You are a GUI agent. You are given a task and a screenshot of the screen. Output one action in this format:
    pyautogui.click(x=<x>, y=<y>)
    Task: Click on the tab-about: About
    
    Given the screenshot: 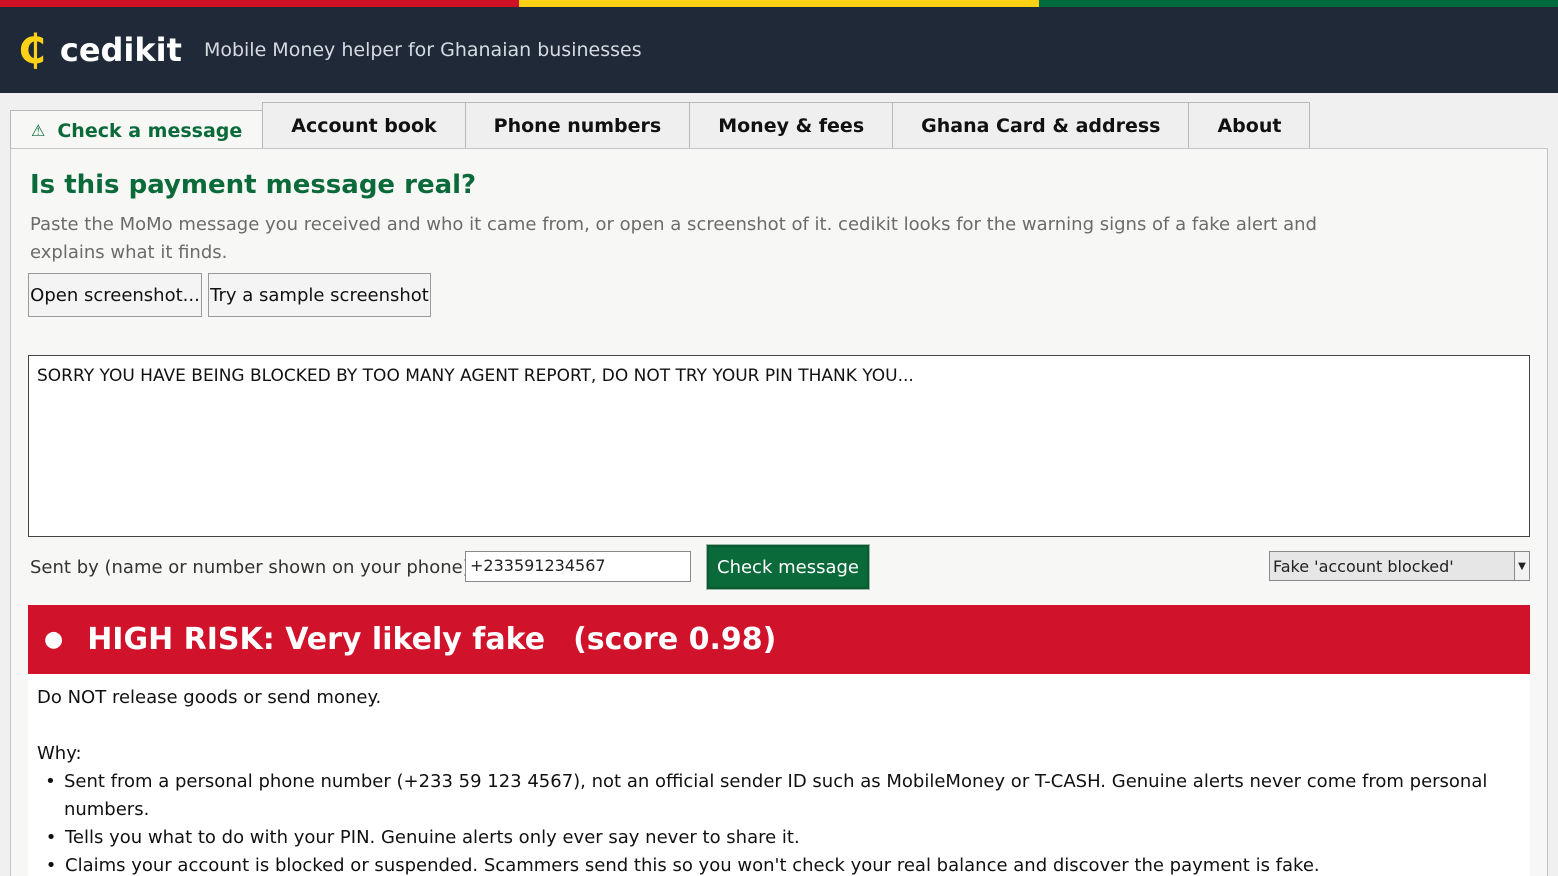 What is the action you would take?
    pyautogui.click(x=1249, y=125)
    